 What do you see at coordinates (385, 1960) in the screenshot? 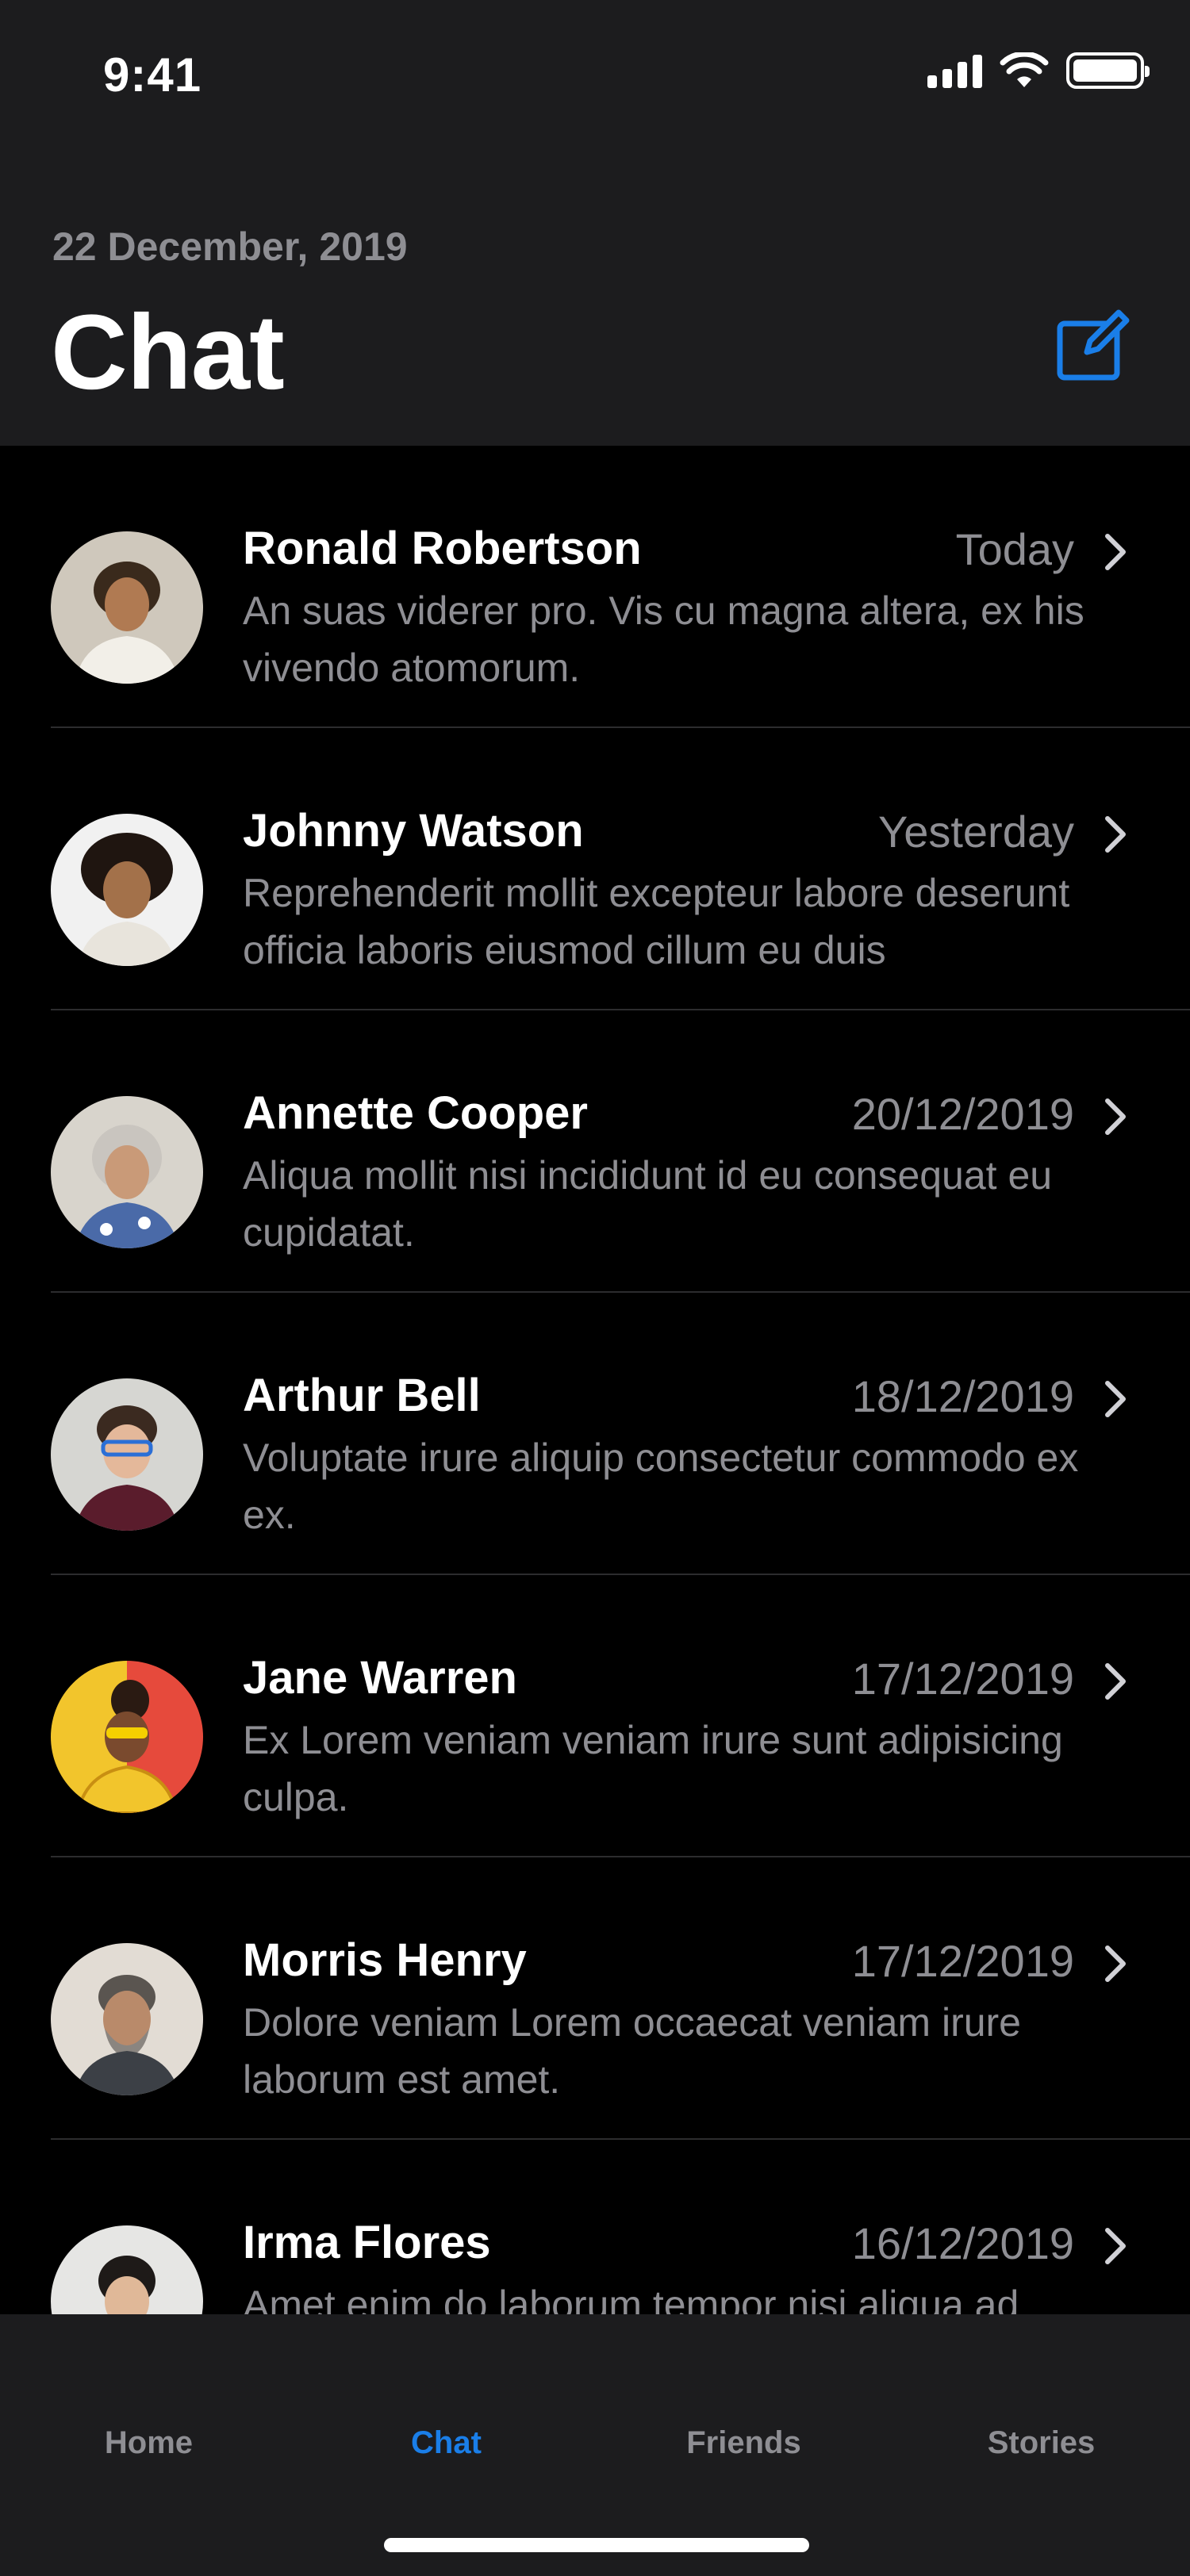
I see `contact-name: Morris Henry` at bounding box center [385, 1960].